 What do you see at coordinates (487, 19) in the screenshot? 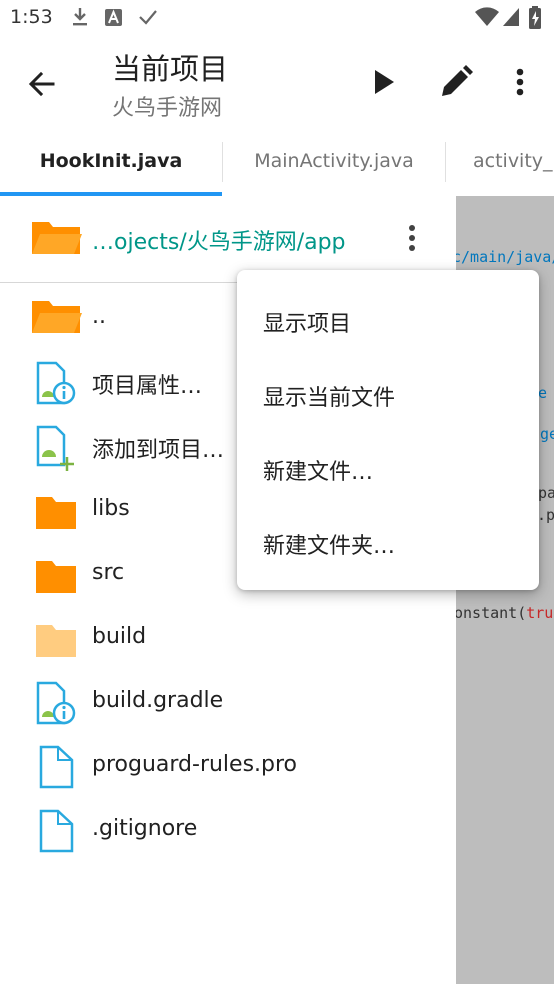
I see `wifi-icon` at bounding box center [487, 19].